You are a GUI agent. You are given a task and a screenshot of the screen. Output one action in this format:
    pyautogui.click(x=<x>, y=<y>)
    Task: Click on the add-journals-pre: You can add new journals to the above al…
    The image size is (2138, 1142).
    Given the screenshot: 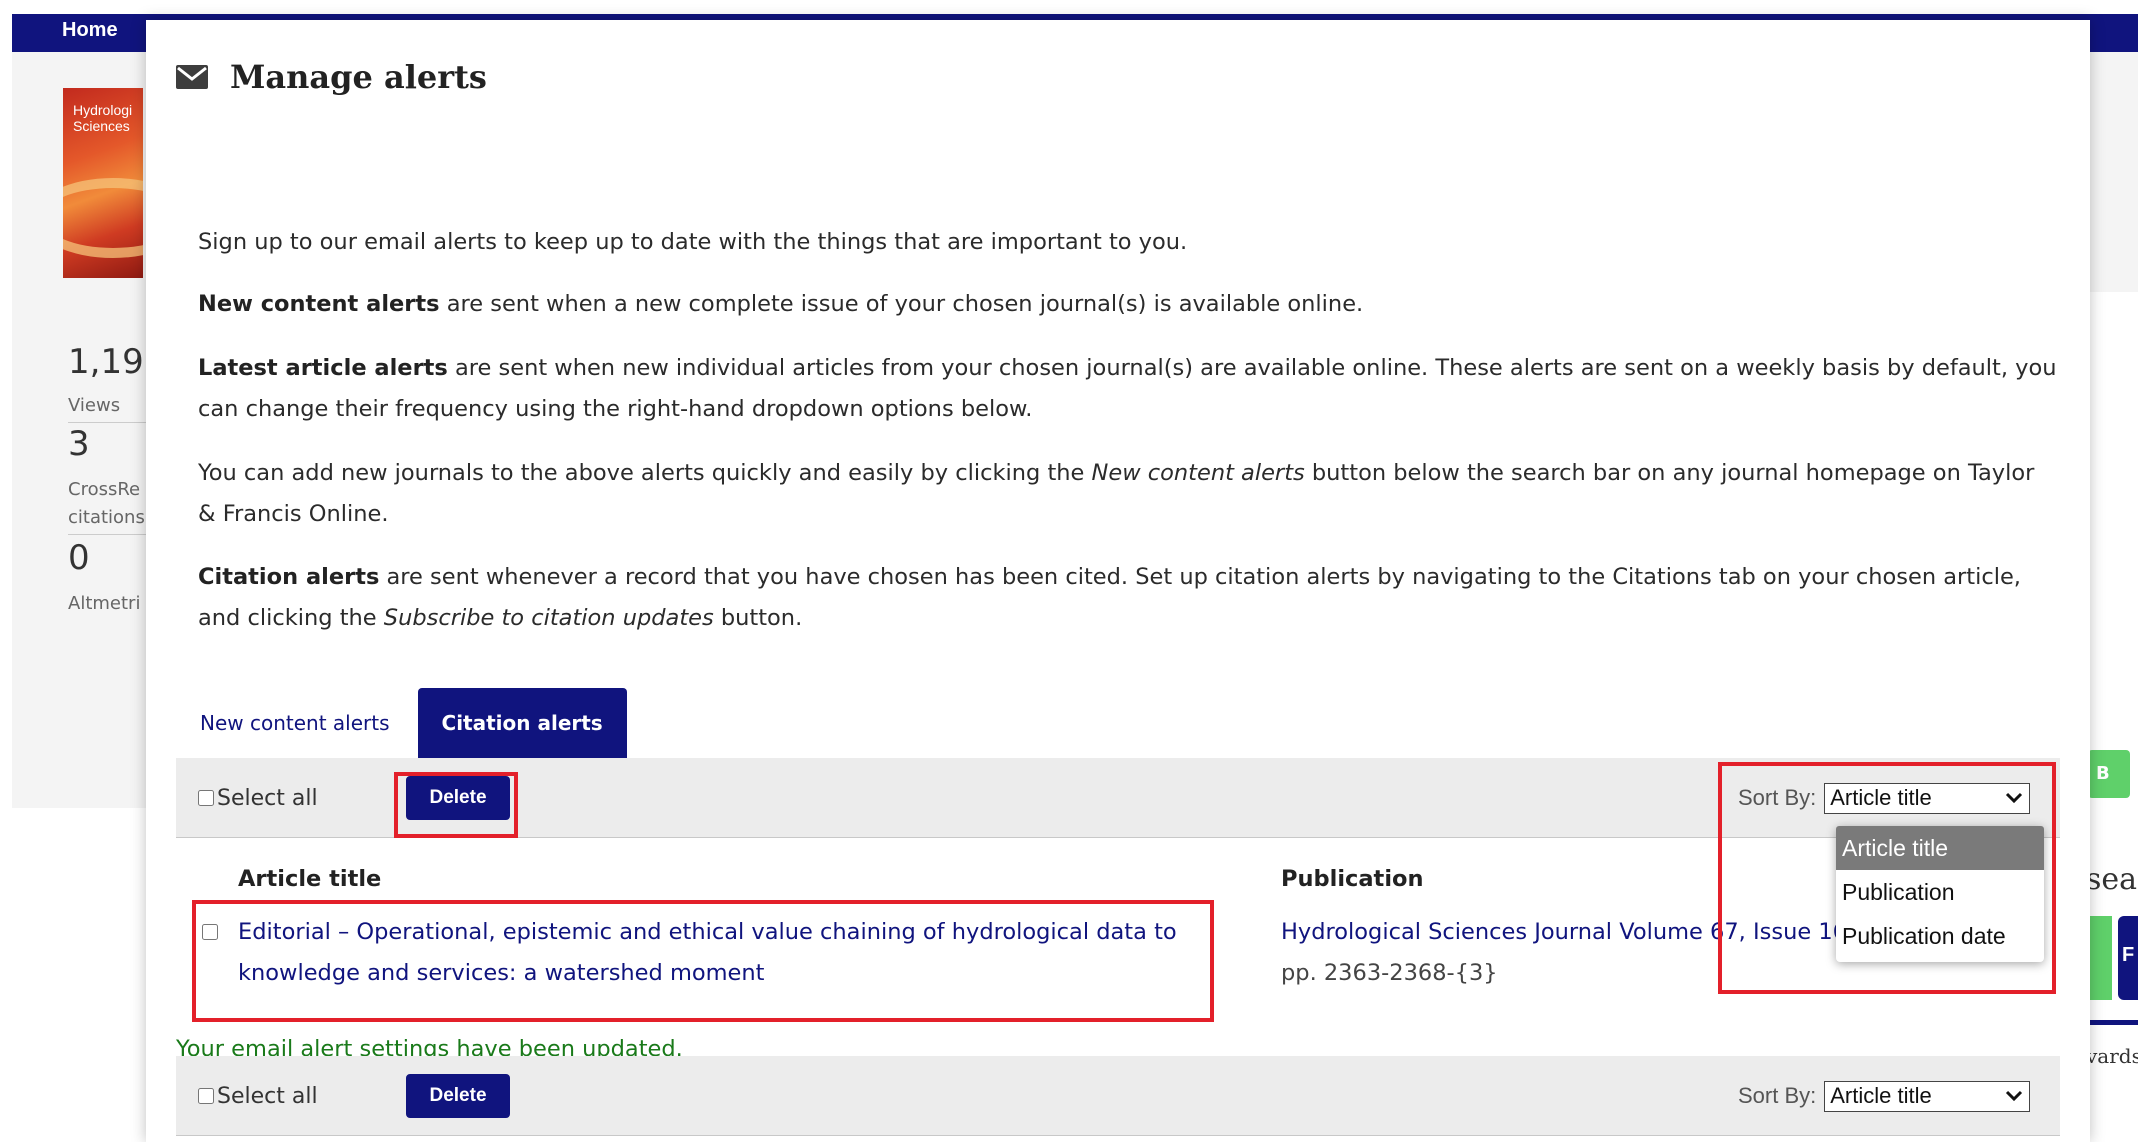 What is the action you would take?
    pyautogui.click(x=645, y=473)
    